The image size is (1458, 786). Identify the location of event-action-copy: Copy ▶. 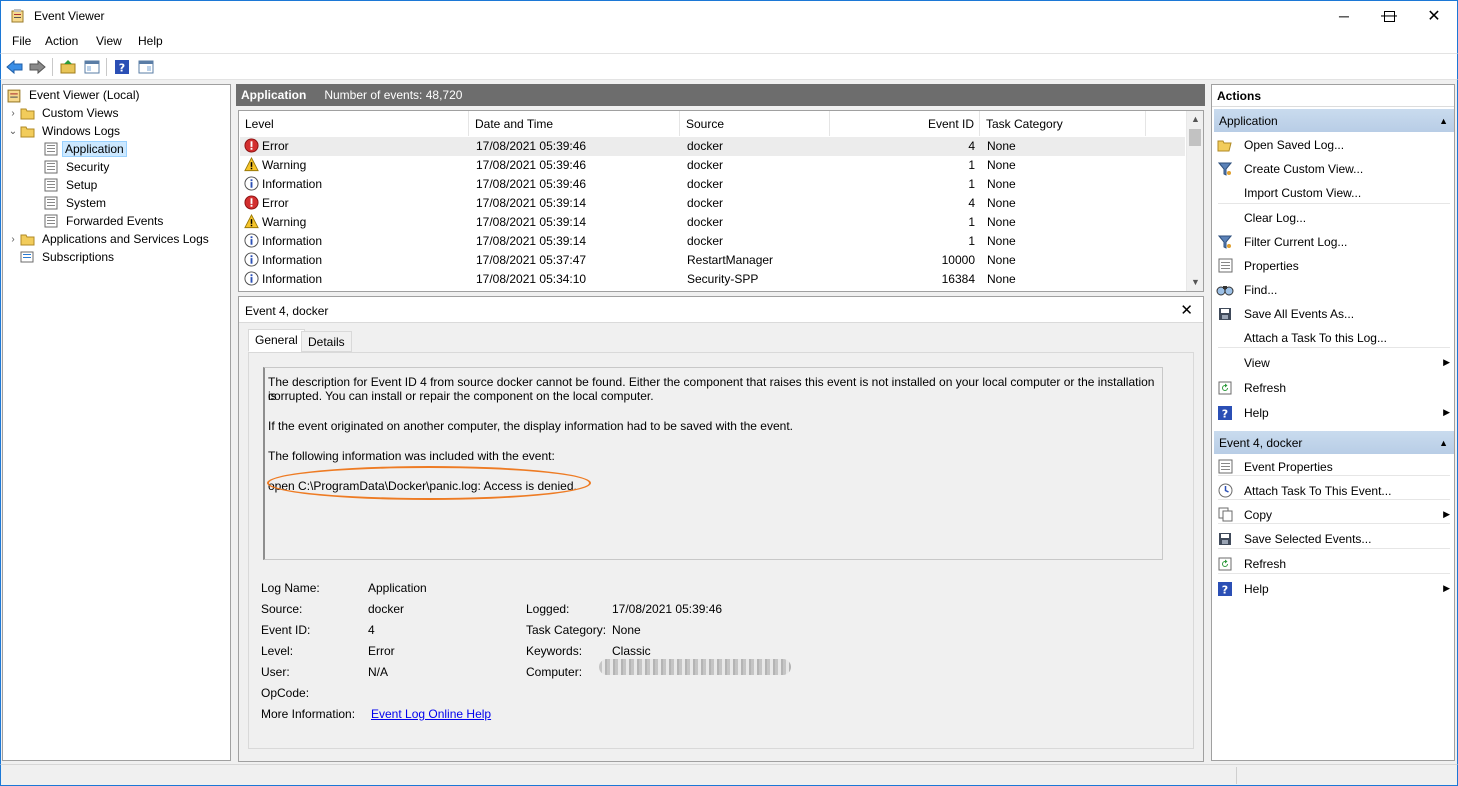
(1334, 514).